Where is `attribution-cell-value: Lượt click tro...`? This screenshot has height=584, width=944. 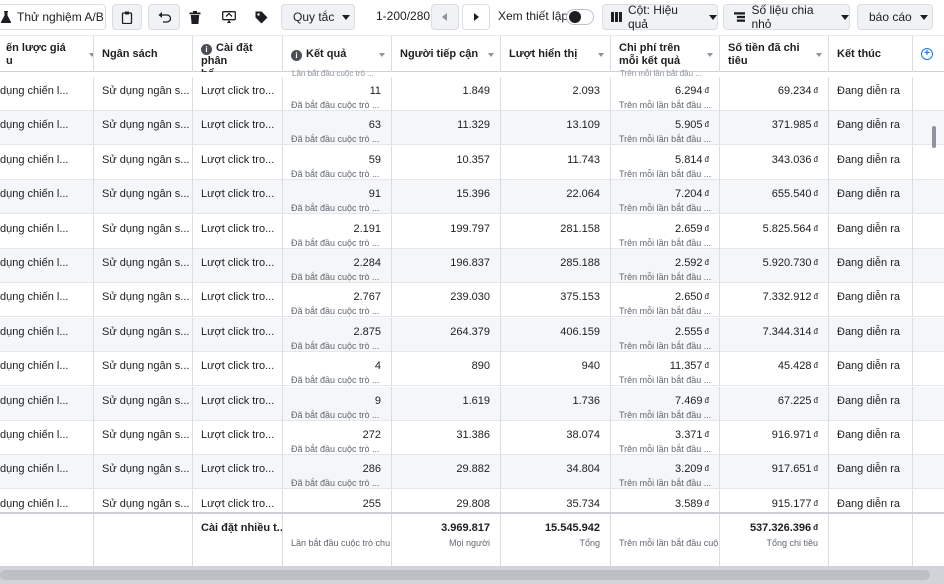
attribution-cell-value: Lượt click tro... is located at coordinates (237, 297).